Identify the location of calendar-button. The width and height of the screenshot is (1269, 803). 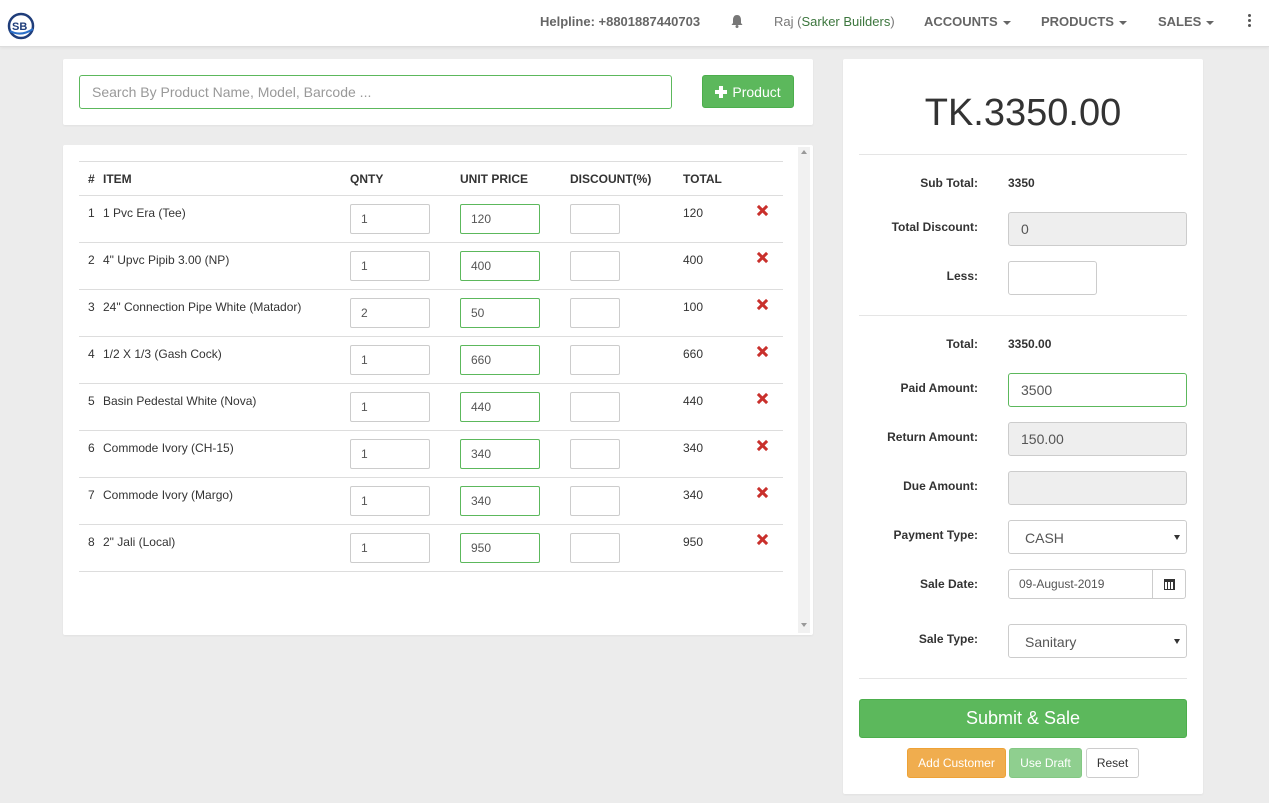
(1168, 584).